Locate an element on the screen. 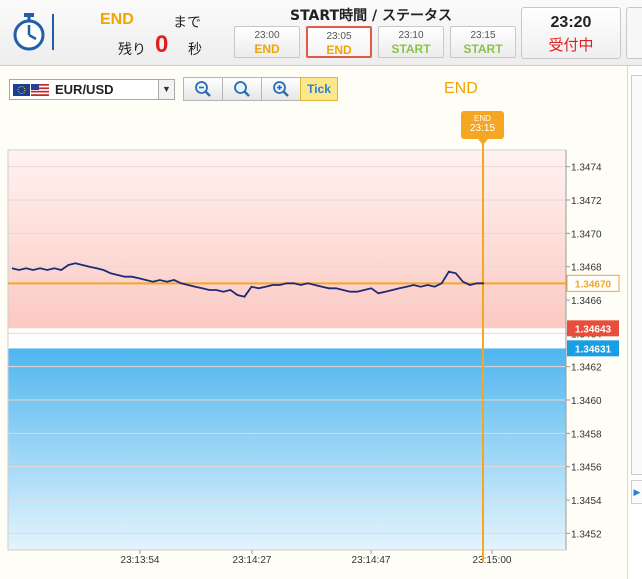 The height and width of the screenshot is (579, 642). side-expand-icon: ▶ is located at coordinates (636, 492).